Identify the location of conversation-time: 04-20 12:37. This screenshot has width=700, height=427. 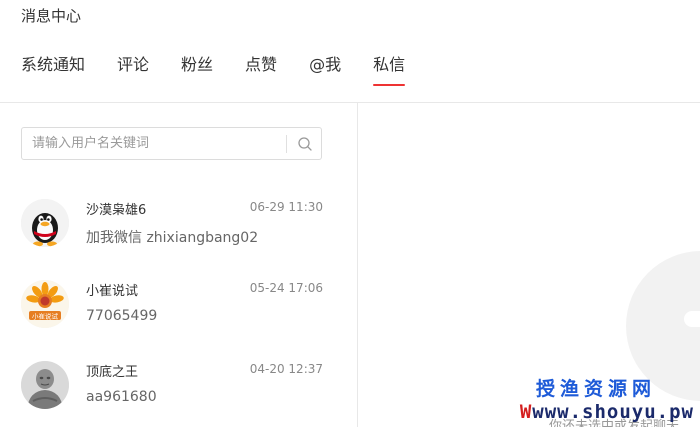
(286, 369).